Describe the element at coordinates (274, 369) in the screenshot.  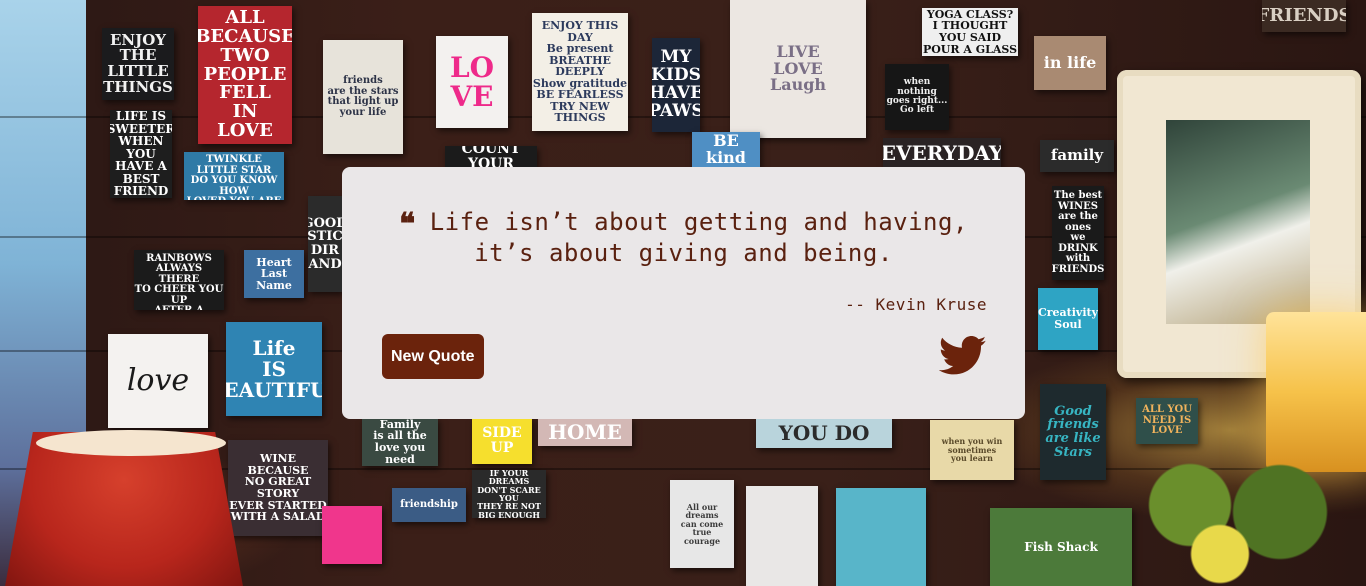
I see `sign-life-beautiful: Life IS BEAUTIFUL` at that location.